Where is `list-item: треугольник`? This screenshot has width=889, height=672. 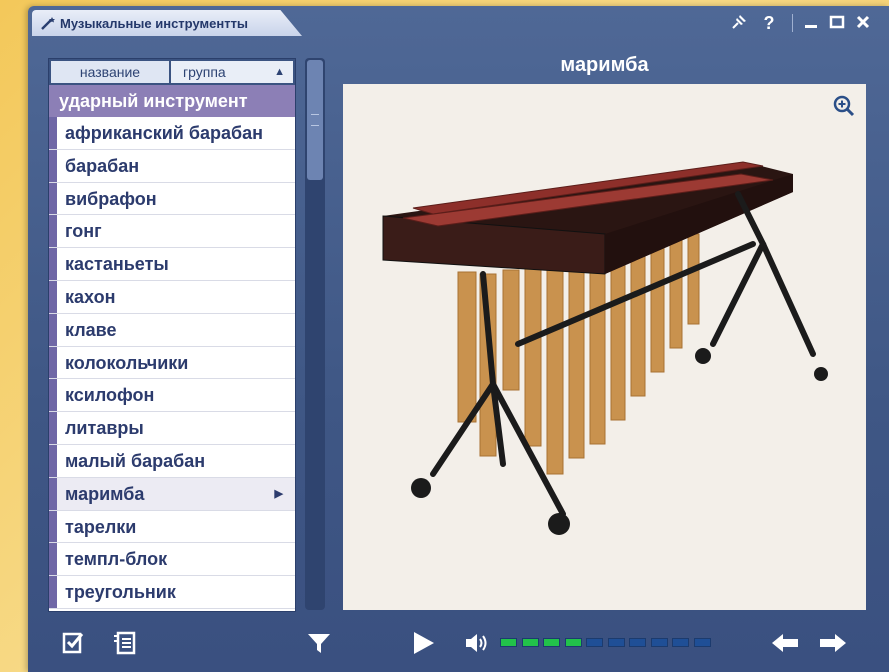
list-item: треугольник is located at coordinates (172, 592).